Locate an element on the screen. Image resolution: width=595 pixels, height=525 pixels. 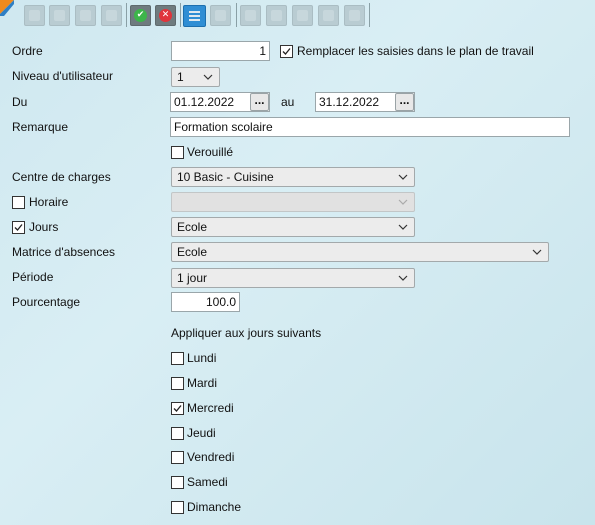
au-label: au is located at coordinates (288, 102).